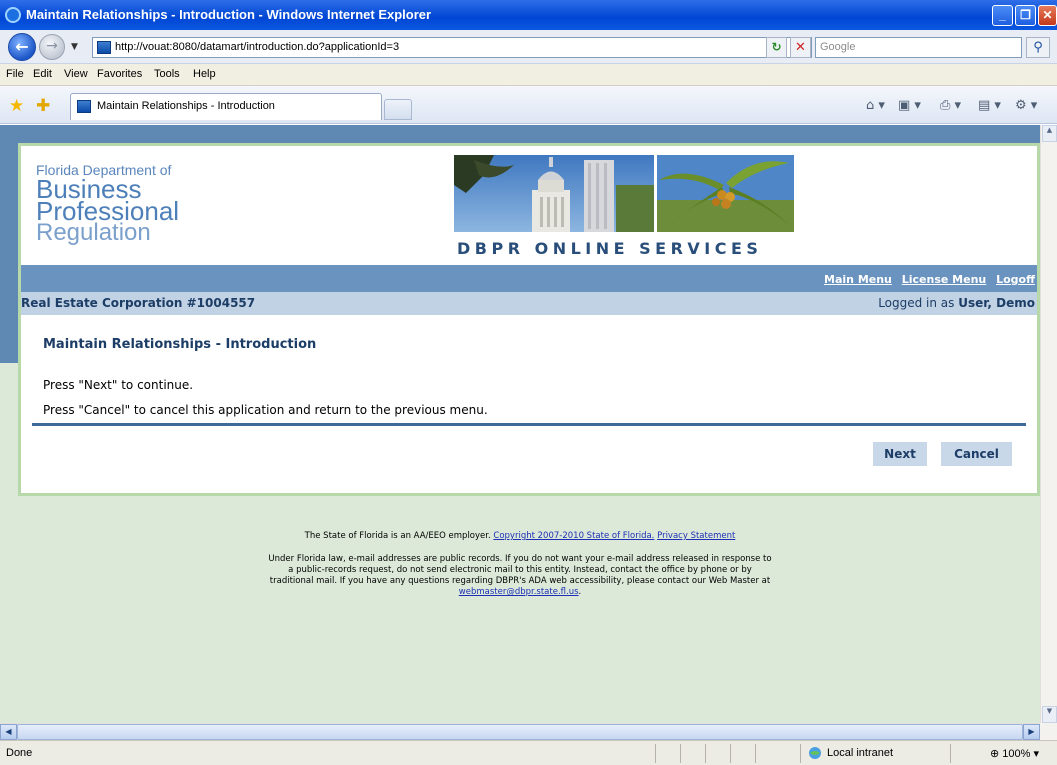  I want to click on search-placeholder: Google, so click(838, 47).